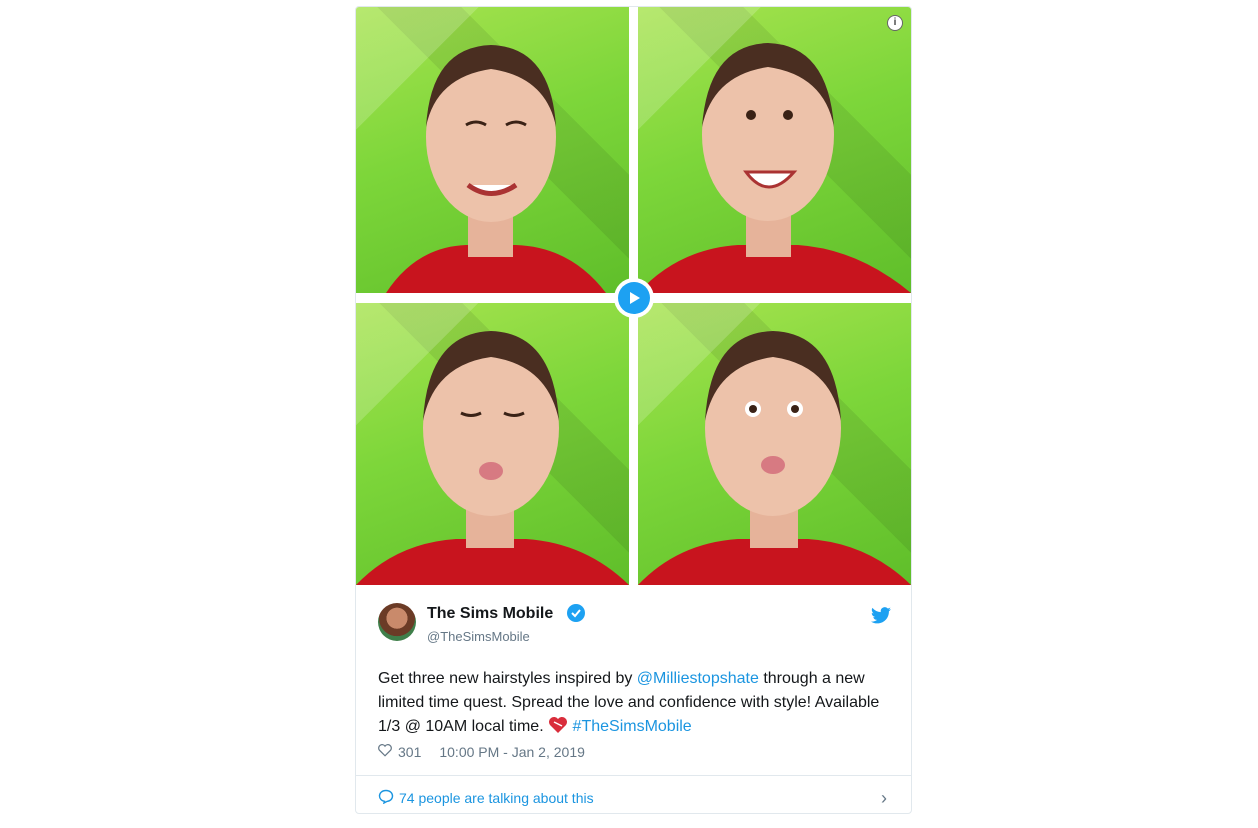 This screenshot has width=1258, height=828. I want to click on conversation-link: 74 people are talking about this, so click(486, 798).